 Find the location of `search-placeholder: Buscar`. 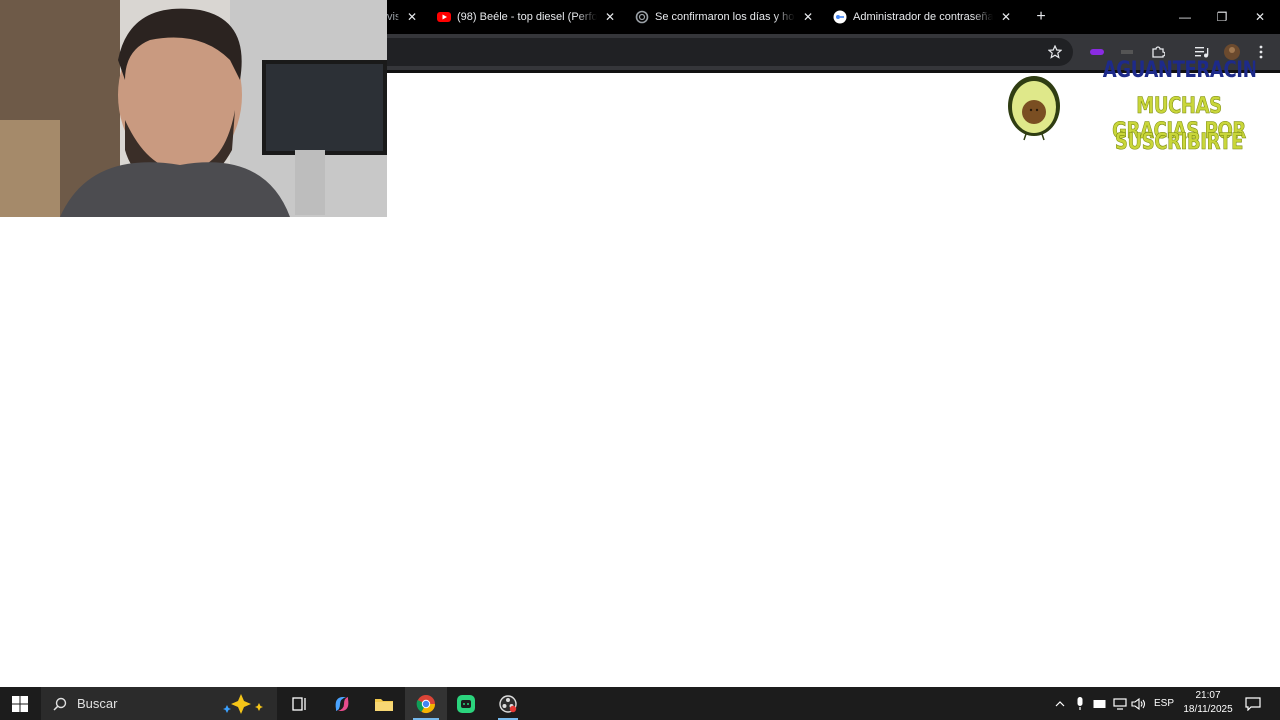

search-placeholder: Buscar is located at coordinates (97, 703).